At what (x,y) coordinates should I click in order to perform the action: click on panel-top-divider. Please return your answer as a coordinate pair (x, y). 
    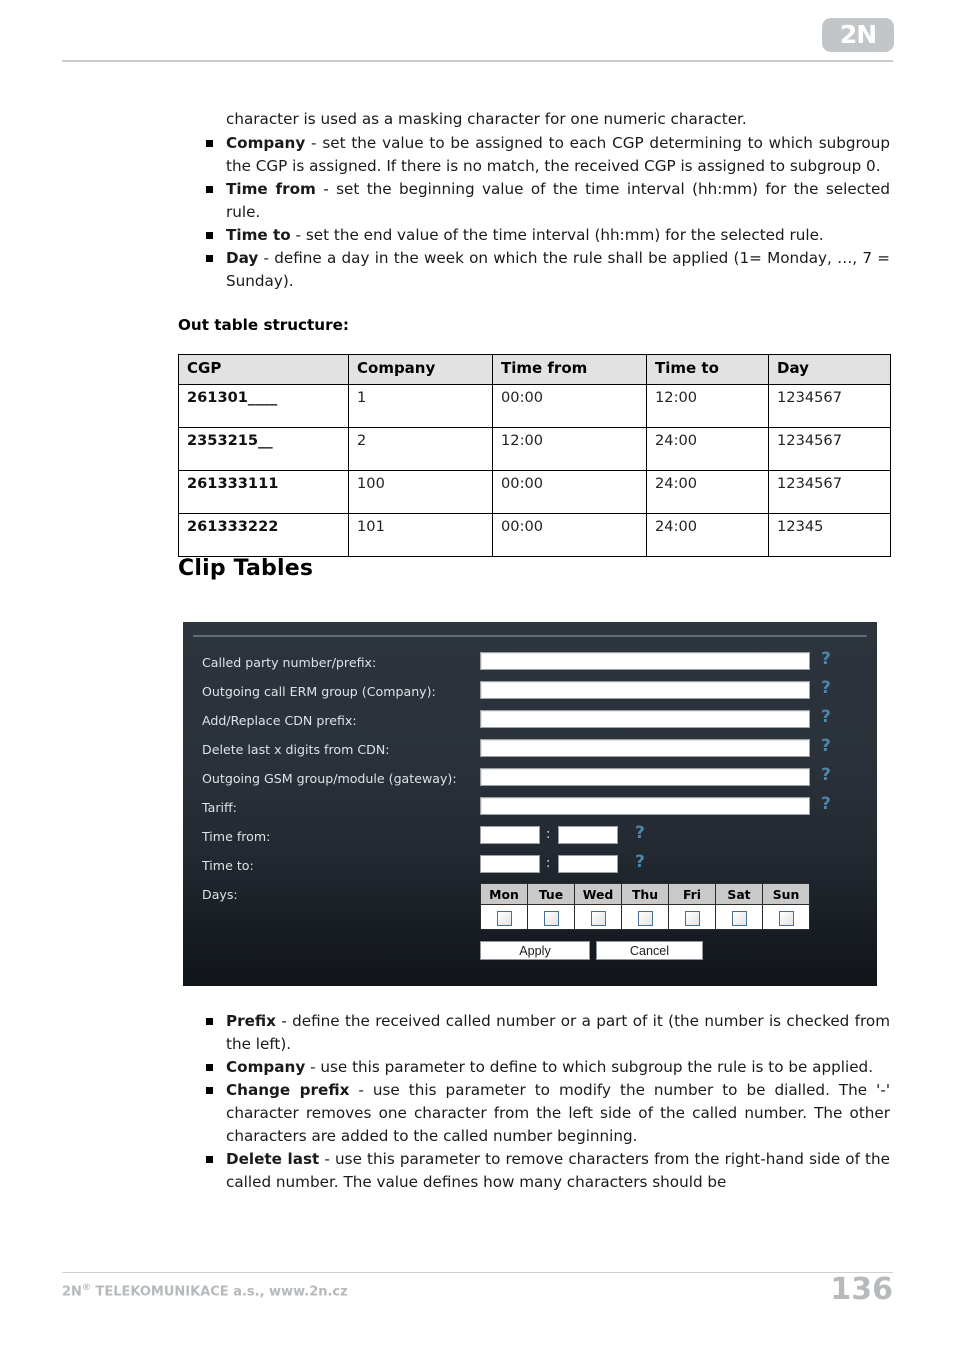
    Looking at the image, I should click on (530, 636).